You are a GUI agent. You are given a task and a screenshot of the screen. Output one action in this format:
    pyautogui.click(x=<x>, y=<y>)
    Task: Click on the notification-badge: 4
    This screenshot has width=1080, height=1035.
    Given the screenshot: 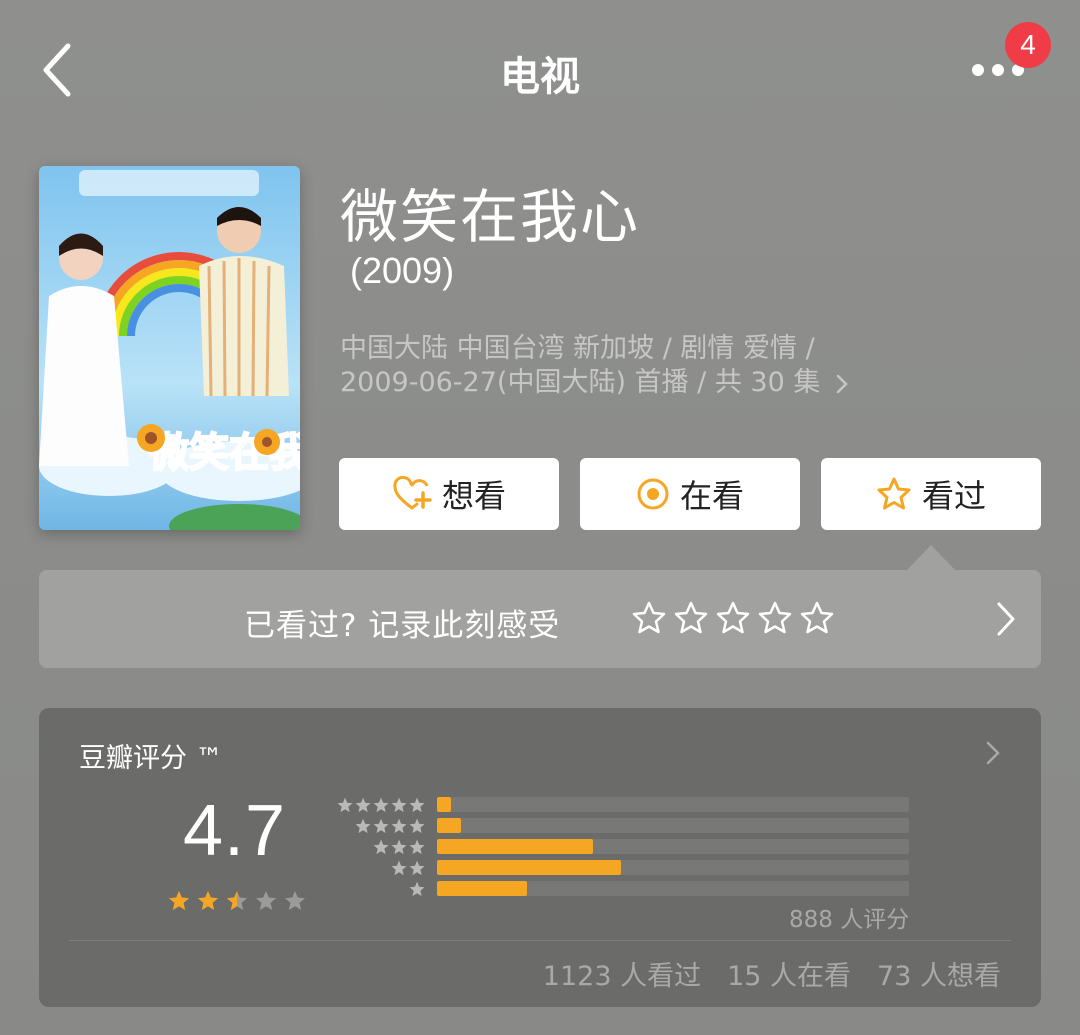 What is the action you would take?
    pyautogui.click(x=1028, y=45)
    